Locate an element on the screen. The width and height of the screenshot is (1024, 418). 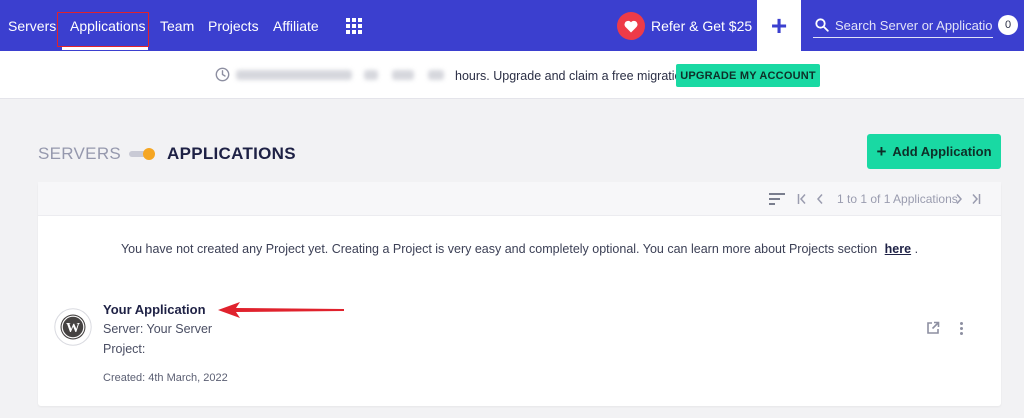
view-toggle is located at coordinates (143, 154).